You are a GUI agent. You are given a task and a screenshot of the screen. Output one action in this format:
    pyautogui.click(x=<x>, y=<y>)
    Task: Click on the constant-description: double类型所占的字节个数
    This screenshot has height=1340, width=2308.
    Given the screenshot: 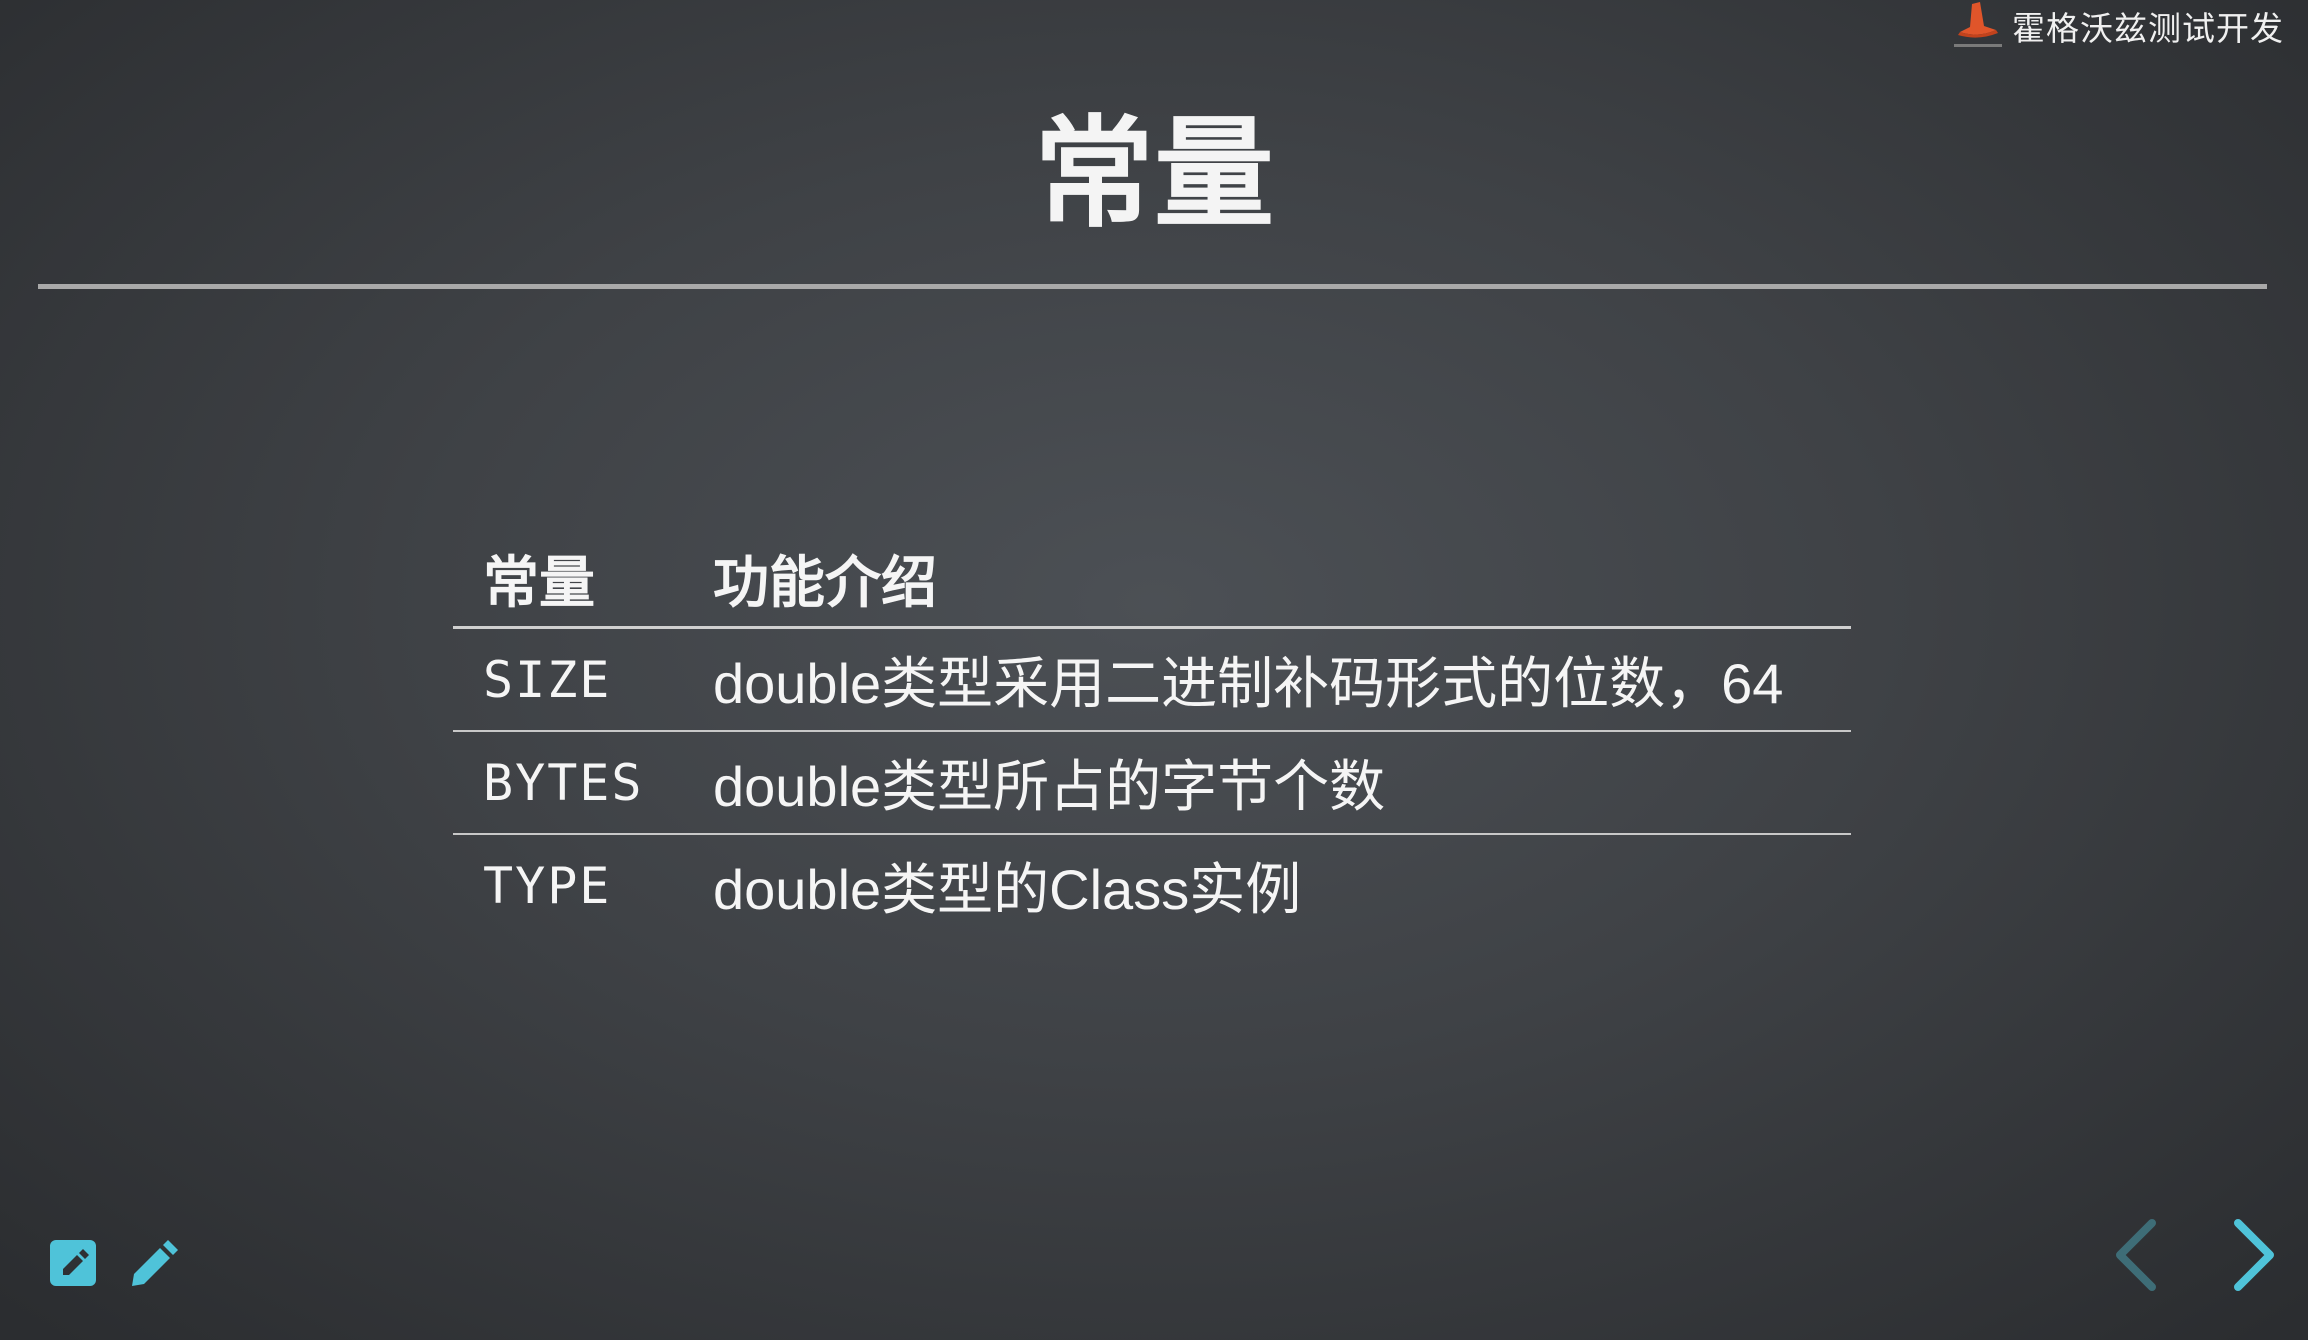 What is the action you would take?
    pyautogui.click(x=1267, y=783)
    